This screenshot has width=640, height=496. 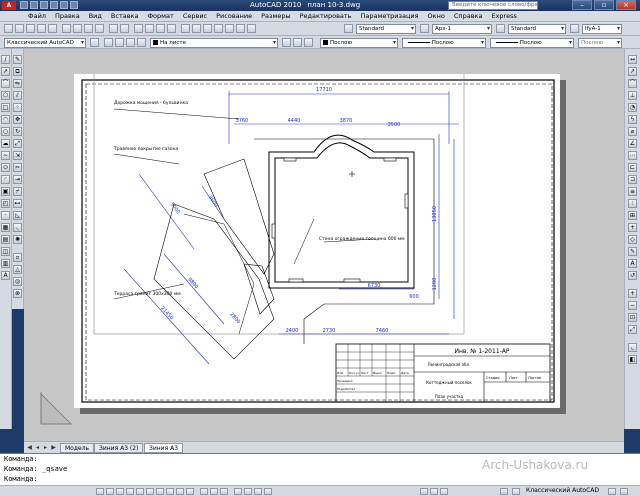 What do you see at coordinates (34, 5) in the screenshot?
I see `open-file-icon` at bounding box center [34, 5].